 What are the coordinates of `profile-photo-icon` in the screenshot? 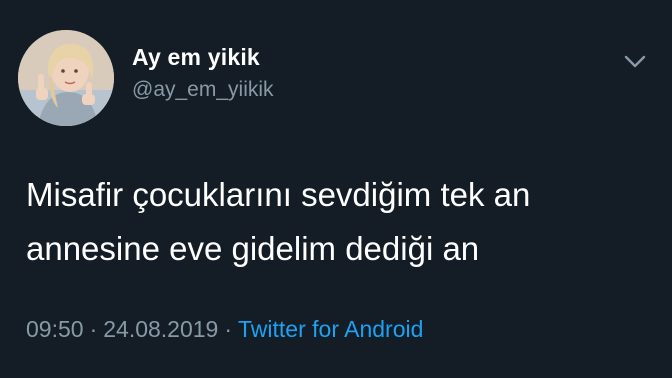 It's located at (66, 78).